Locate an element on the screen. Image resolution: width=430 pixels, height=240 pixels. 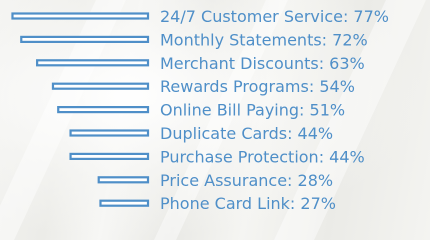
bar-24-7-customer-service is located at coordinates (80, 16).